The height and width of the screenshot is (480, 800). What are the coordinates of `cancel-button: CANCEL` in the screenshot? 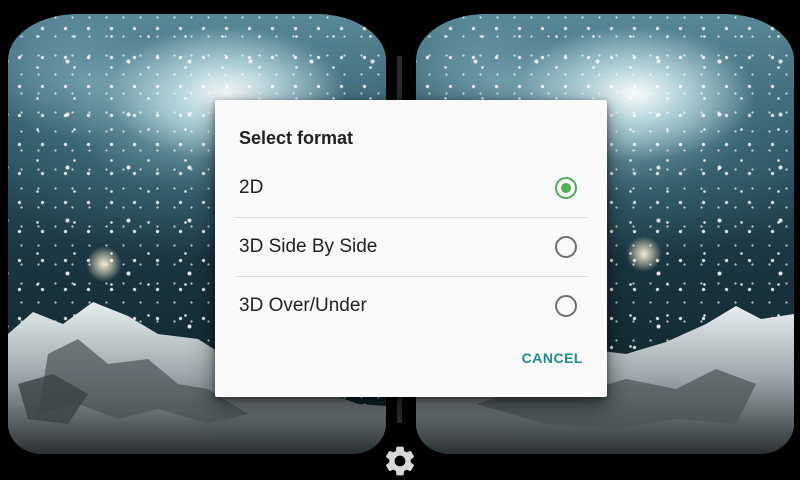 It's located at (552, 358).